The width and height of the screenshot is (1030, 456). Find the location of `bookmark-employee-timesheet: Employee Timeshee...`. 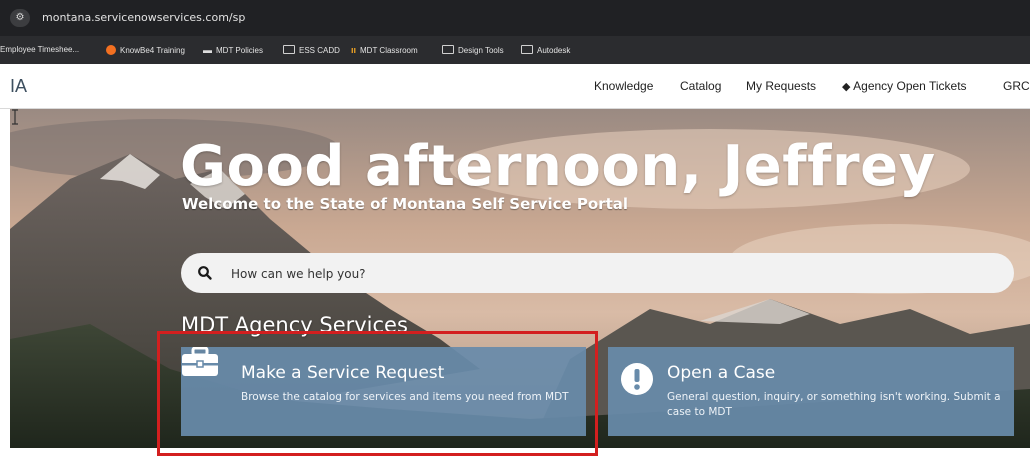

bookmark-employee-timesheet: Employee Timeshee... is located at coordinates (39, 49).